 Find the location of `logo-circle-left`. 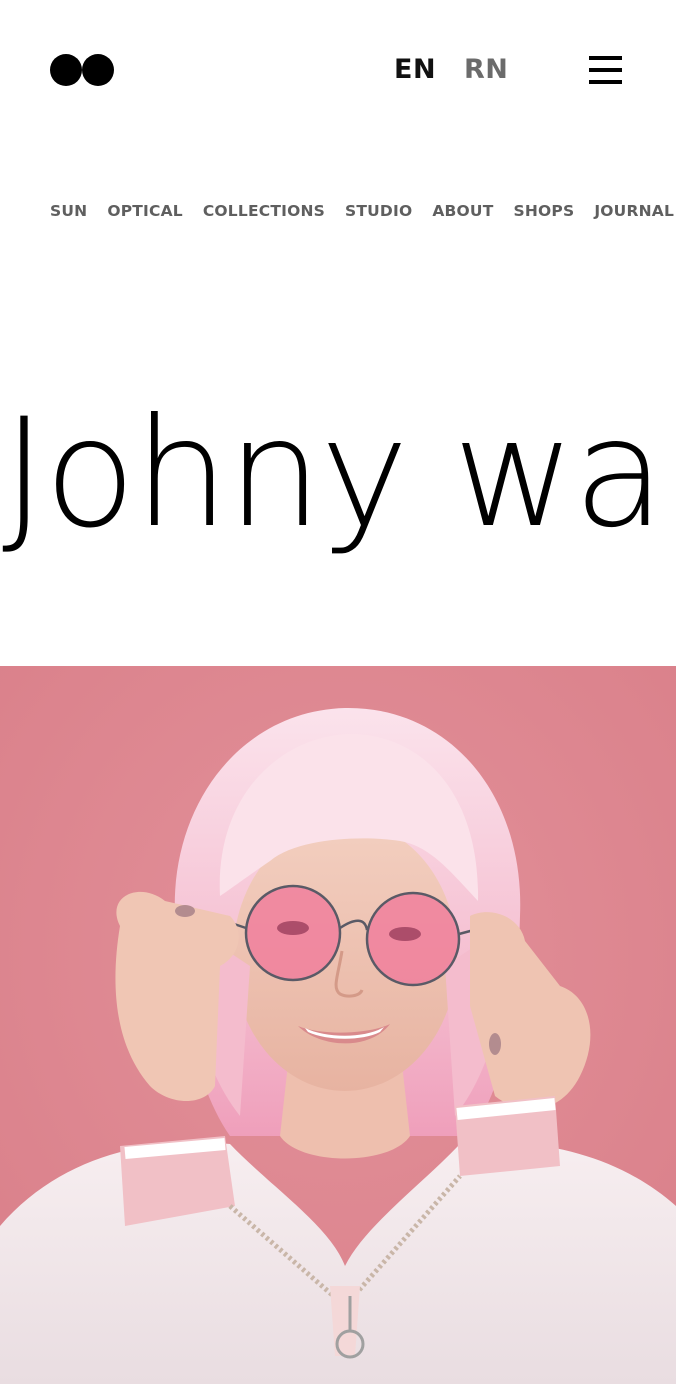

logo-circle-left is located at coordinates (66, 70).